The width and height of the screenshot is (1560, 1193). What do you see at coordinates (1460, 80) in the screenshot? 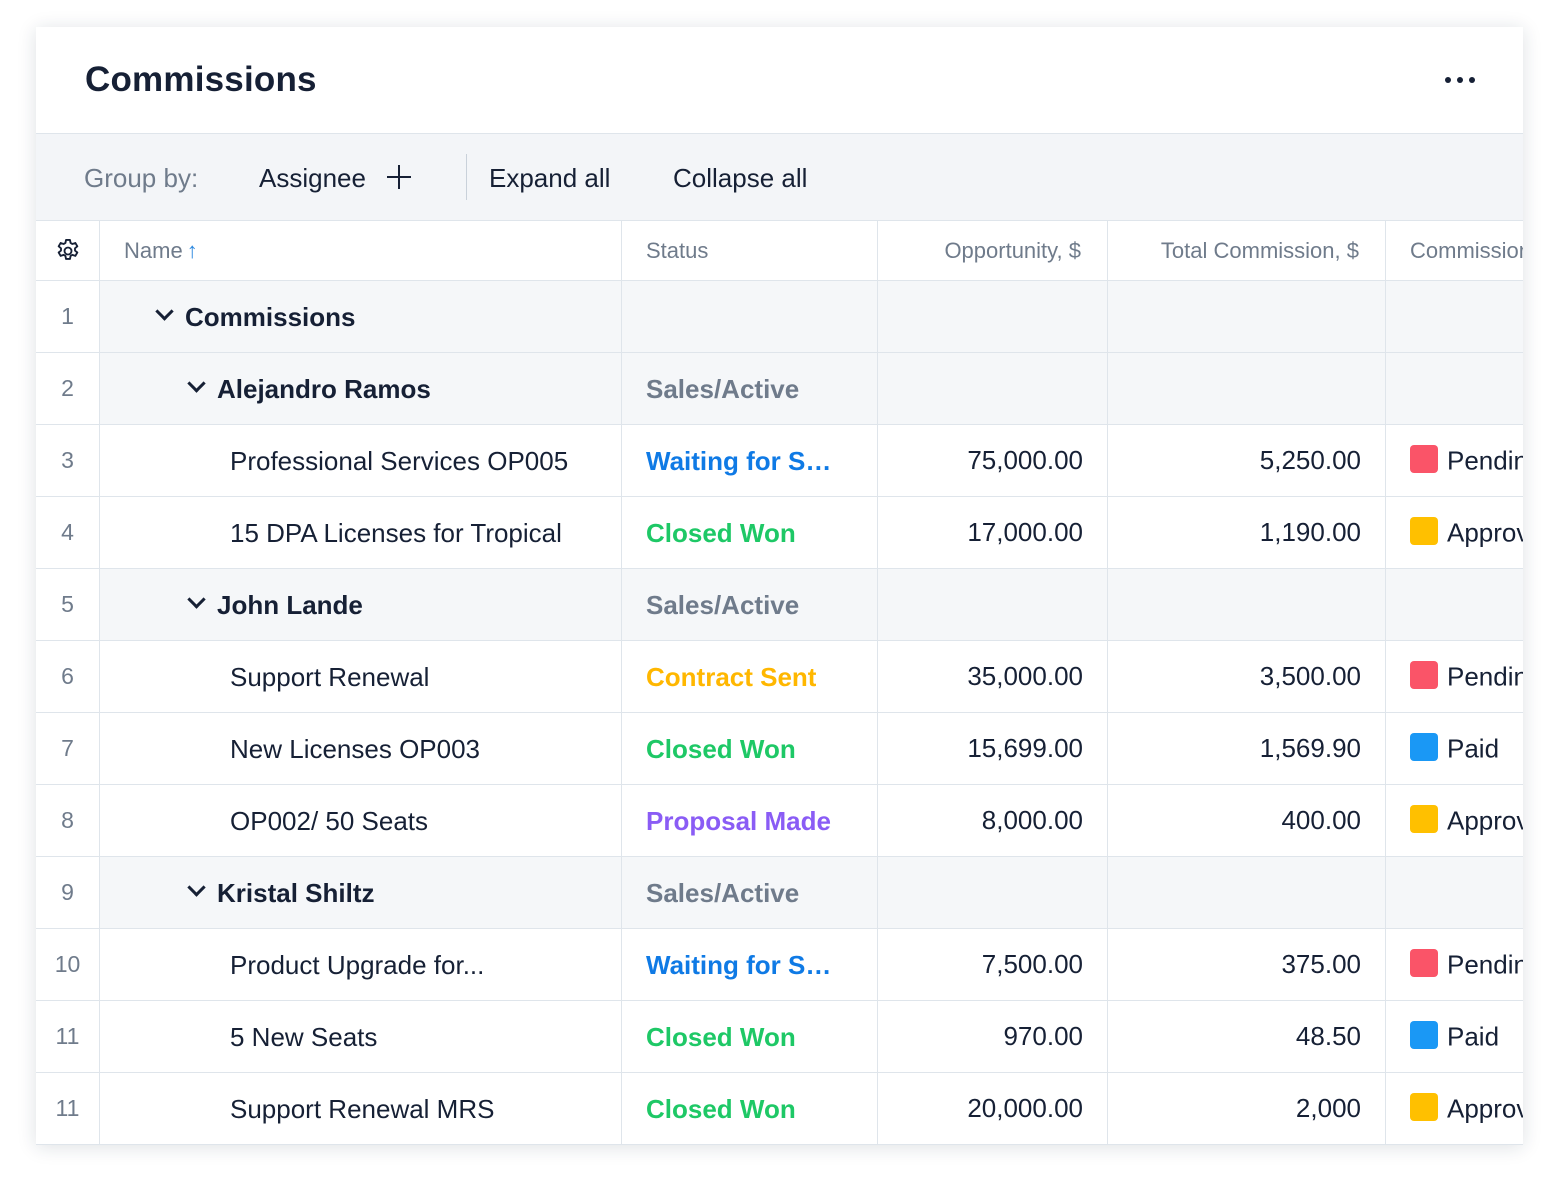
I see `more-options-icon` at bounding box center [1460, 80].